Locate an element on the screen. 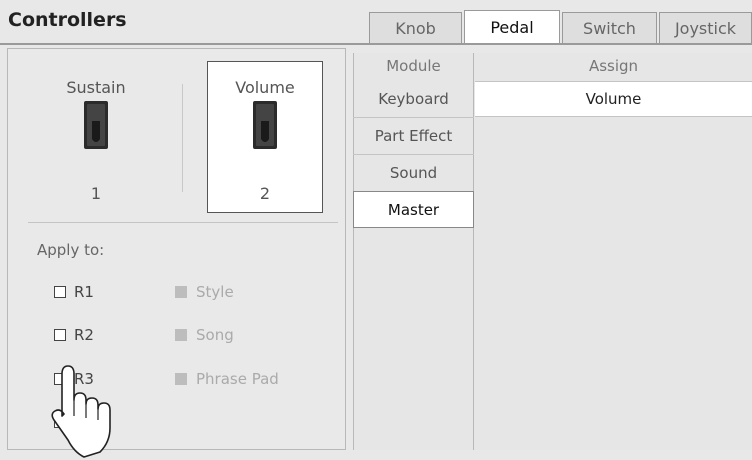  volume-pedal-graphic is located at coordinates (265, 127).